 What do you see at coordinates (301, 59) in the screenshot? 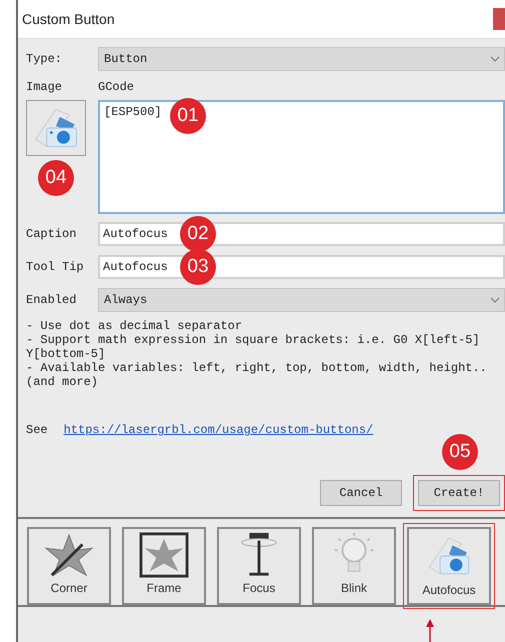
I see `type-dropdown: Button` at bounding box center [301, 59].